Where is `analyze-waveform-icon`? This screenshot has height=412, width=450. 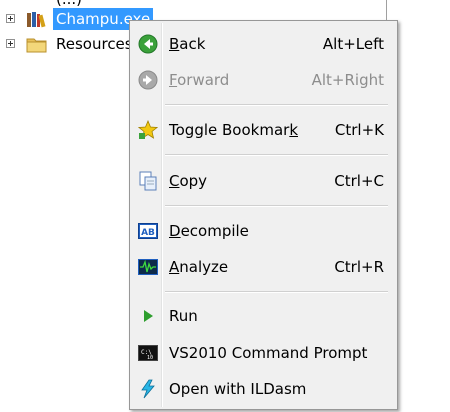
analyze-waveform-icon is located at coordinates (148, 267).